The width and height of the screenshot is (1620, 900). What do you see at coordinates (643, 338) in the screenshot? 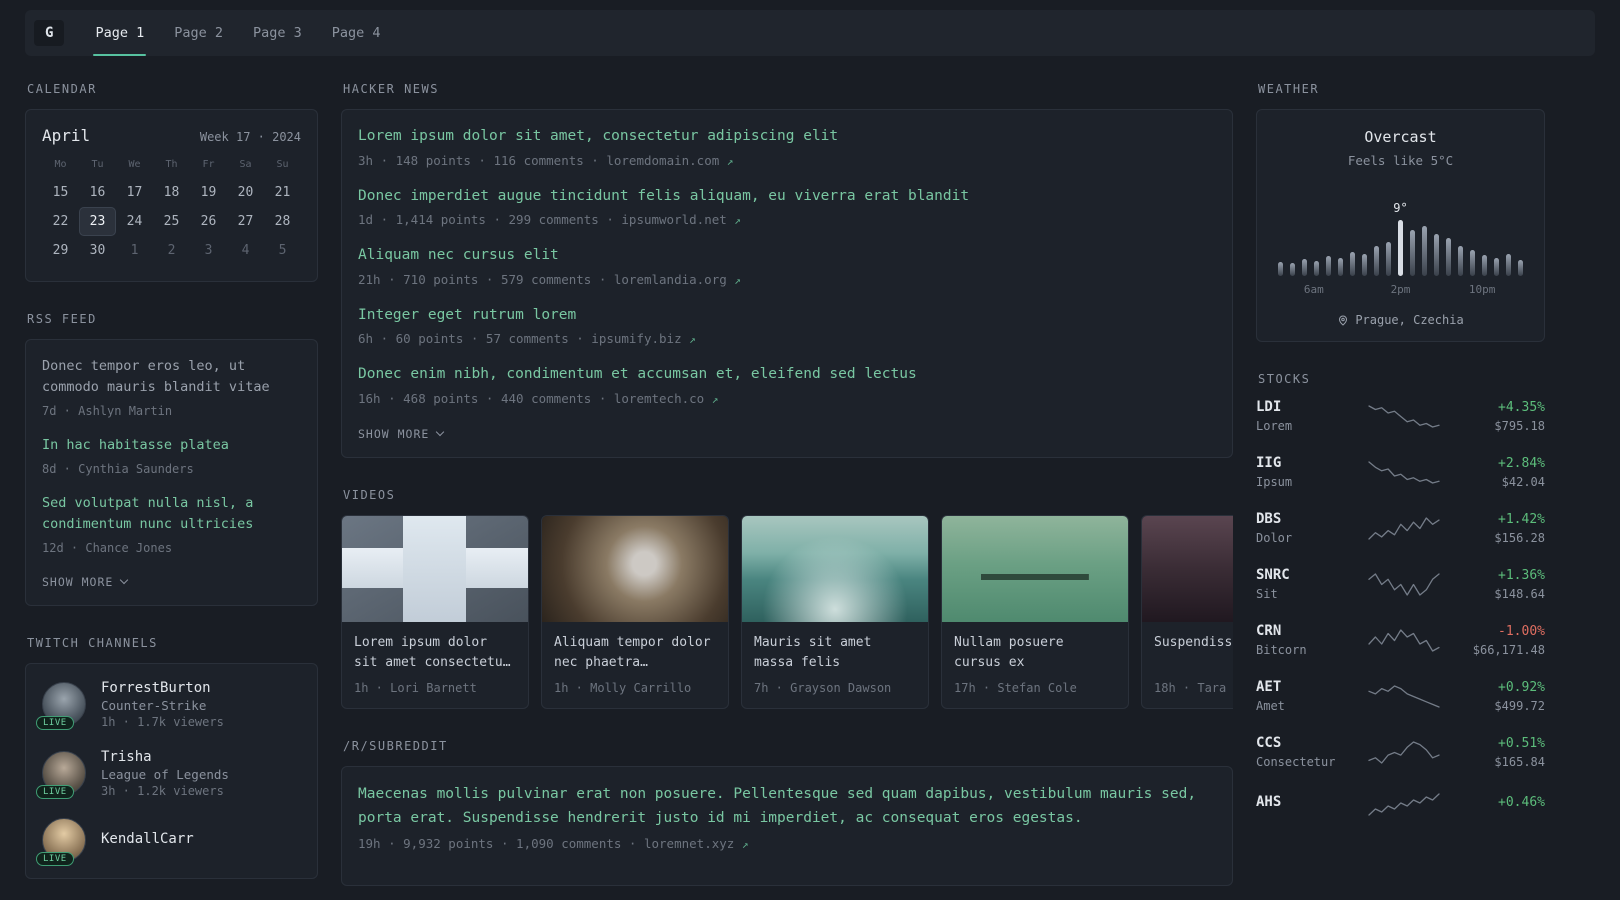
I see `story-source-link: ipsumify.biz ↗` at bounding box center [643, 338].